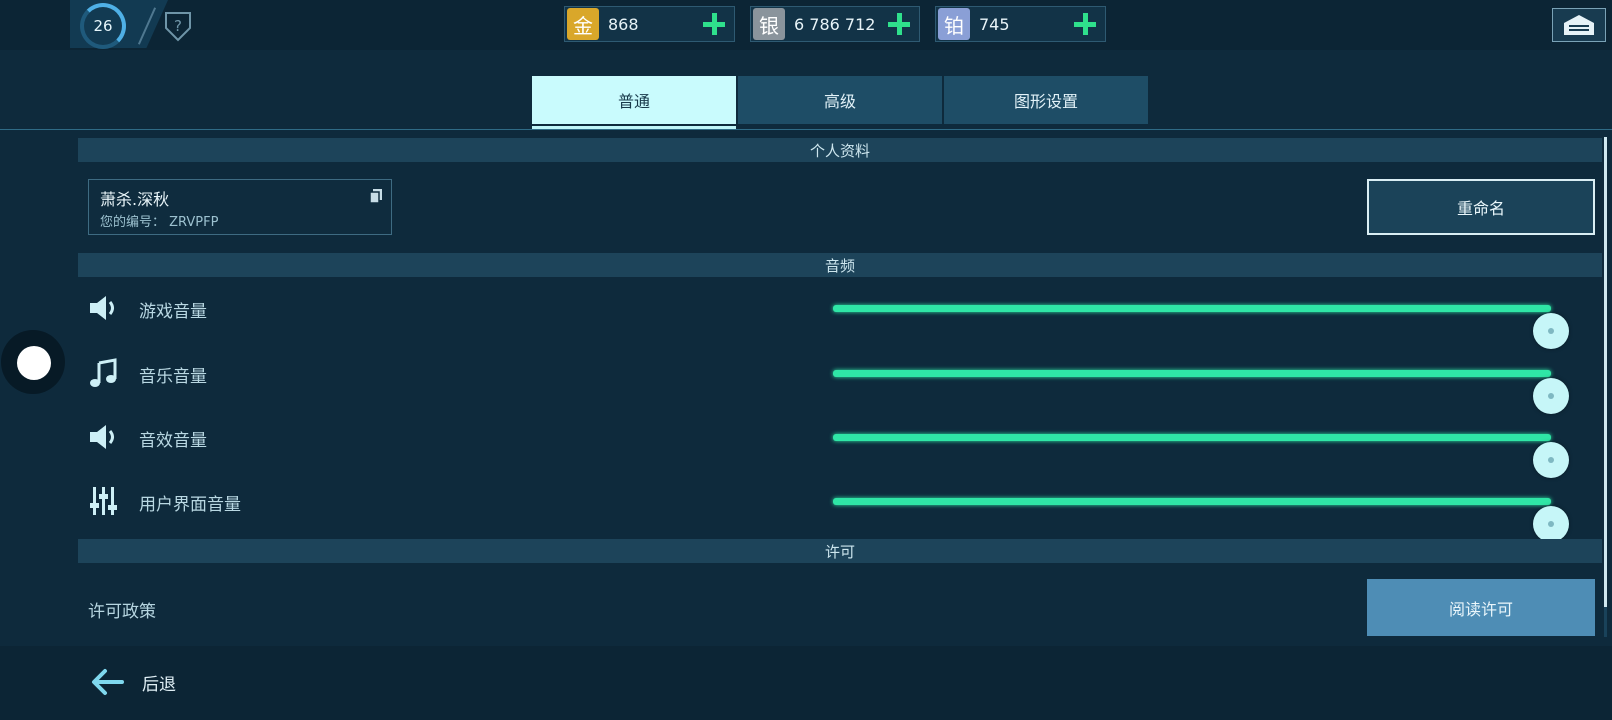  Describe the element at coordinates (133, 682) in the screenshot. I see `back-button: 后退` at that location.